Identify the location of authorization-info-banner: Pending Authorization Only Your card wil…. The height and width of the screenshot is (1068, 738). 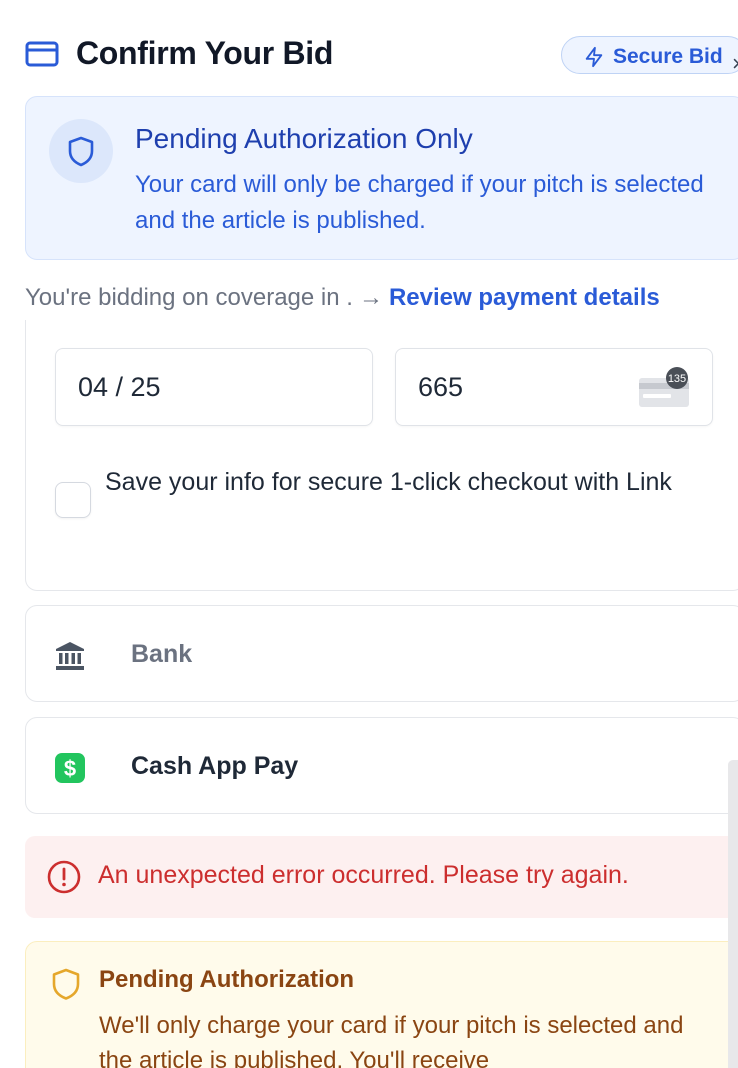
(381, 178).